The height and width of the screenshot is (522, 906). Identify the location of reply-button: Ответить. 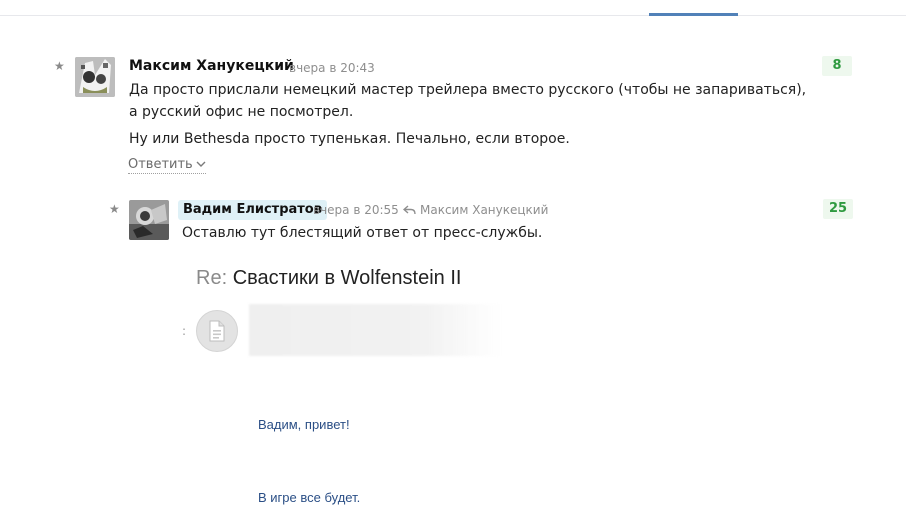
(167, 165).